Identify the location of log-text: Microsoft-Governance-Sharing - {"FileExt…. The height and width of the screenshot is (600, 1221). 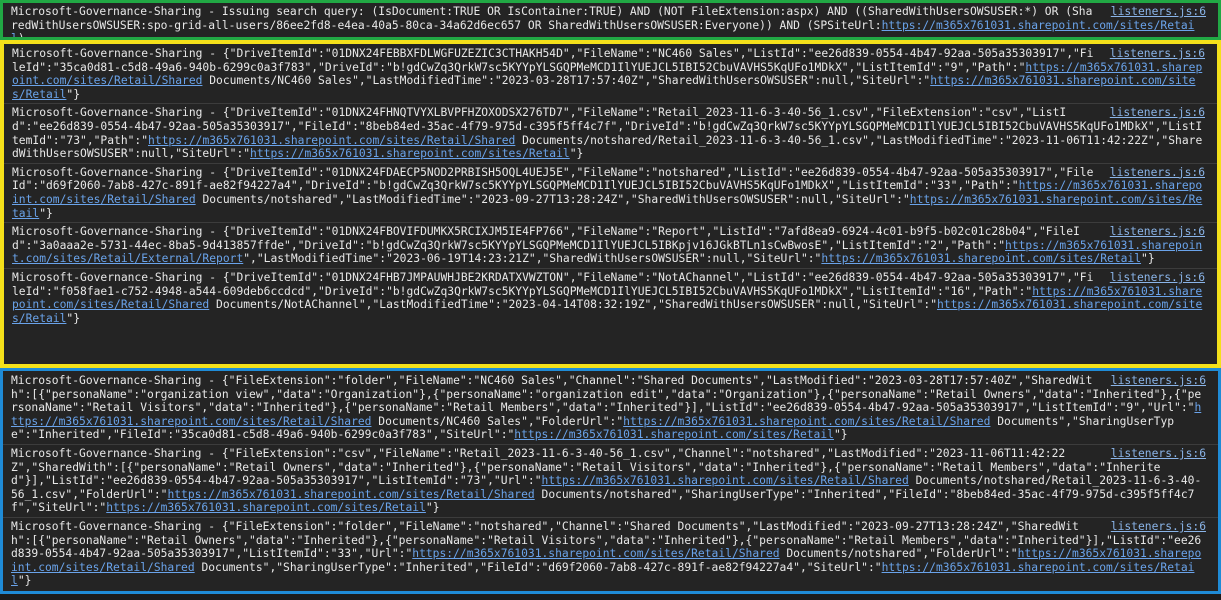
(606, 394).